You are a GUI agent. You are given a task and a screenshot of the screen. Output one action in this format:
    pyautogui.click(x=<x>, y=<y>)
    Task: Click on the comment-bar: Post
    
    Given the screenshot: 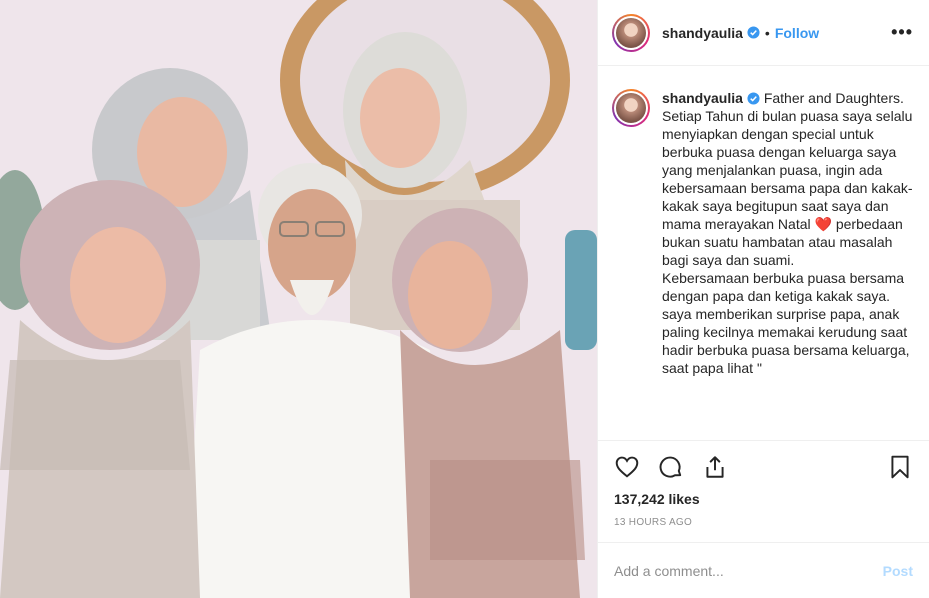 What is the action you would take?
    pyautogui.click(x=763, y=570)
    